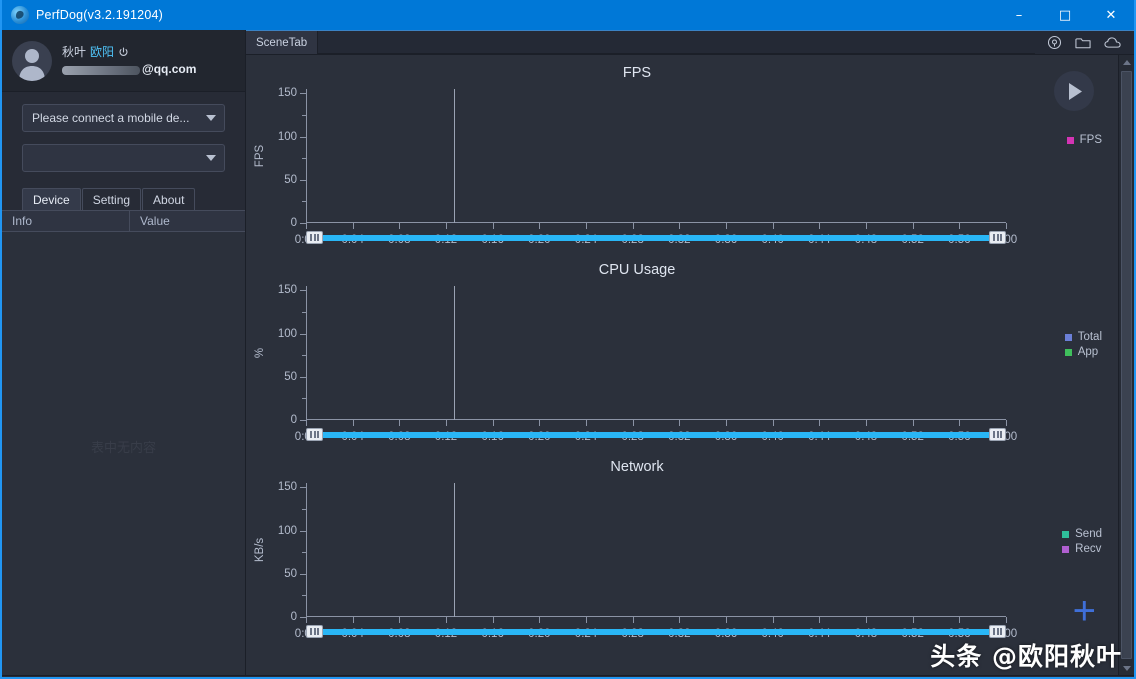 This screenshot has width=1136, height=679. Describe the element at coordinates (66, 221) in the screenshot. I see `column-header-info: Info` at that location.